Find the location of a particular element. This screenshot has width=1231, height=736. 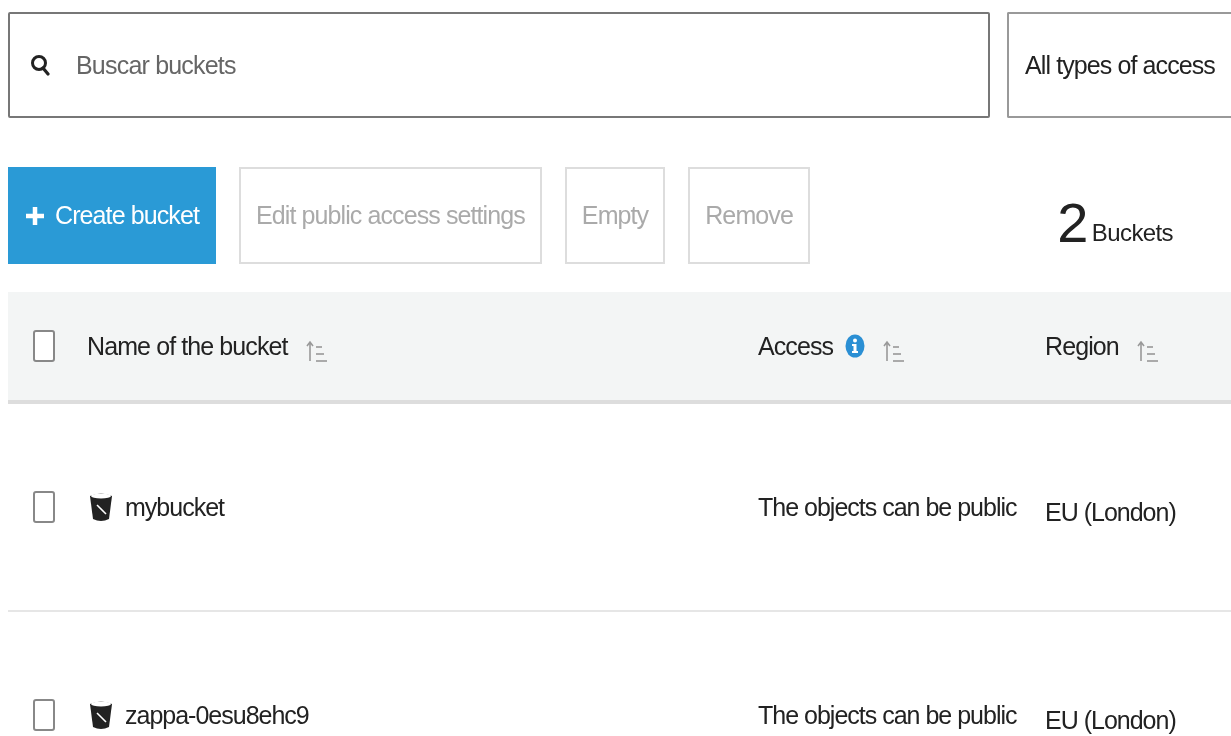

bucket-count: 2 is located at coordinates (1072, 222).